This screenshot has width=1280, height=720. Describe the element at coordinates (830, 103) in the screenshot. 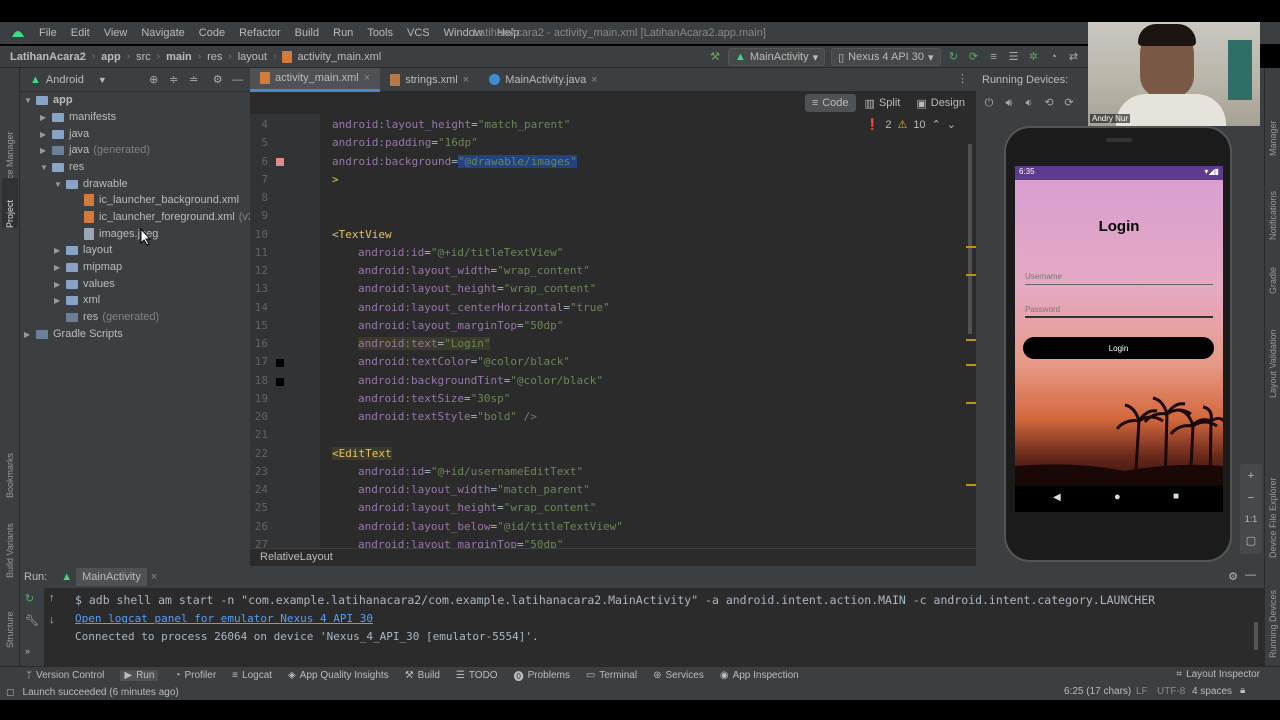

I see `code-mode-button: ≡ Code` at that location.